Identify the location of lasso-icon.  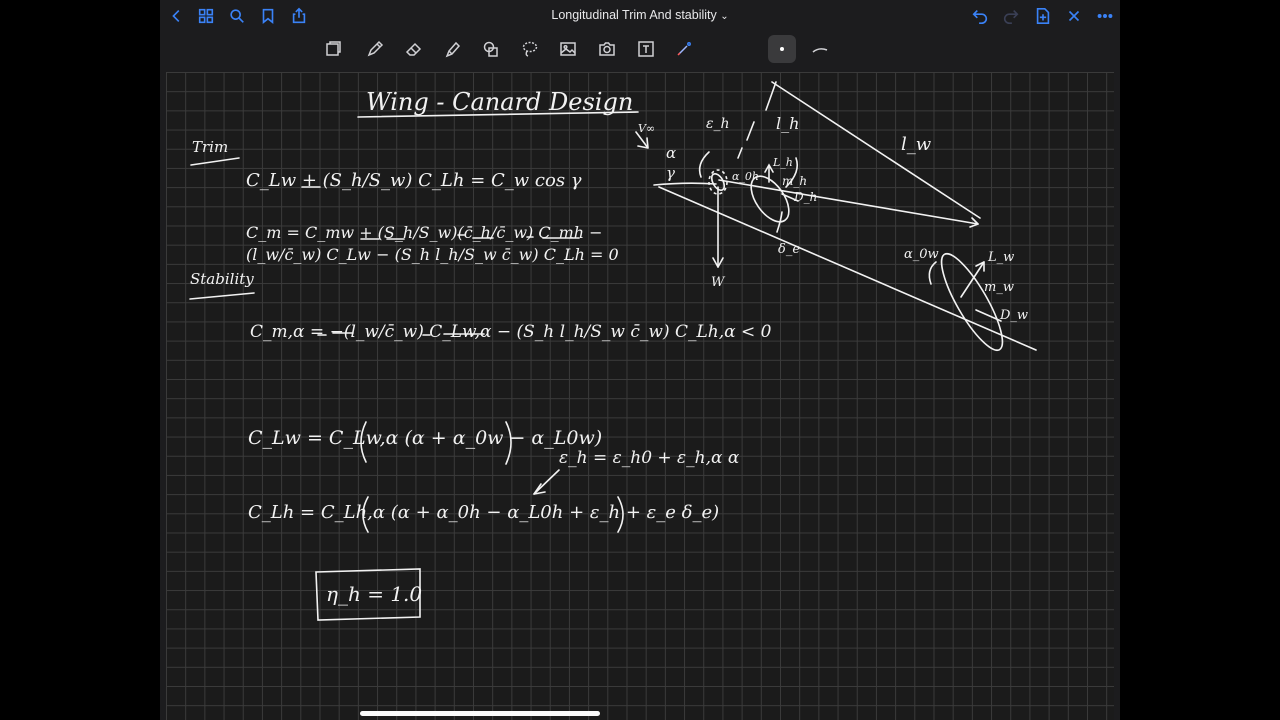
(530, 49).